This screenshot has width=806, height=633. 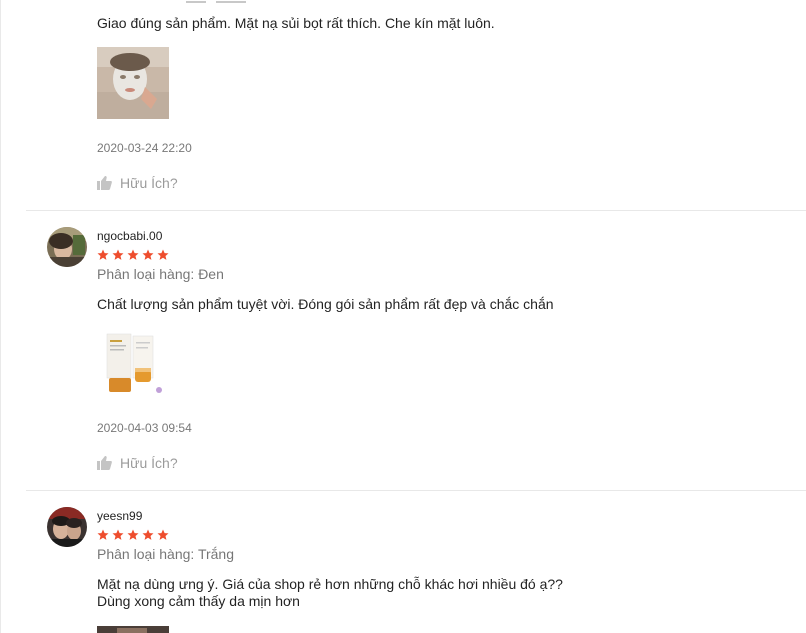 What do you see at coordinates (129, 236) in the screenshot?
I see `reviewer-username: ngocbabi.00` at bounding box center [129, 236].